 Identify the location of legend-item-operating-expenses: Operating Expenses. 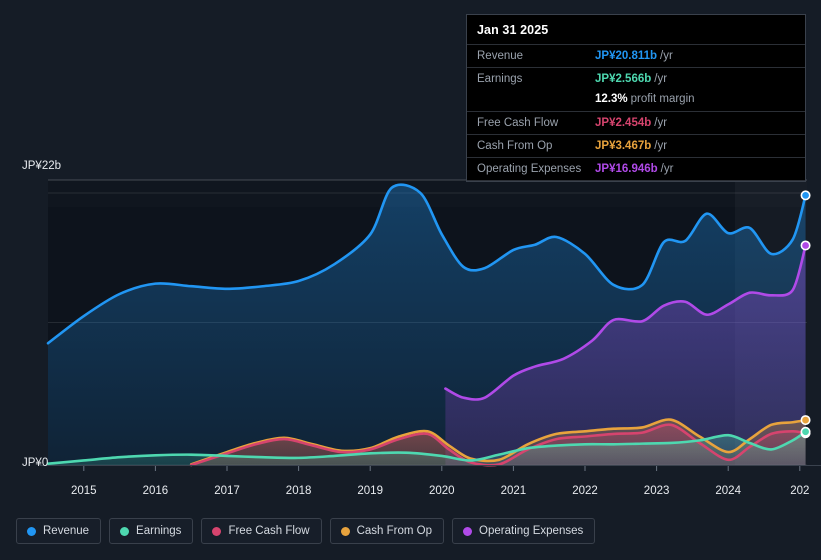
(524, 531).